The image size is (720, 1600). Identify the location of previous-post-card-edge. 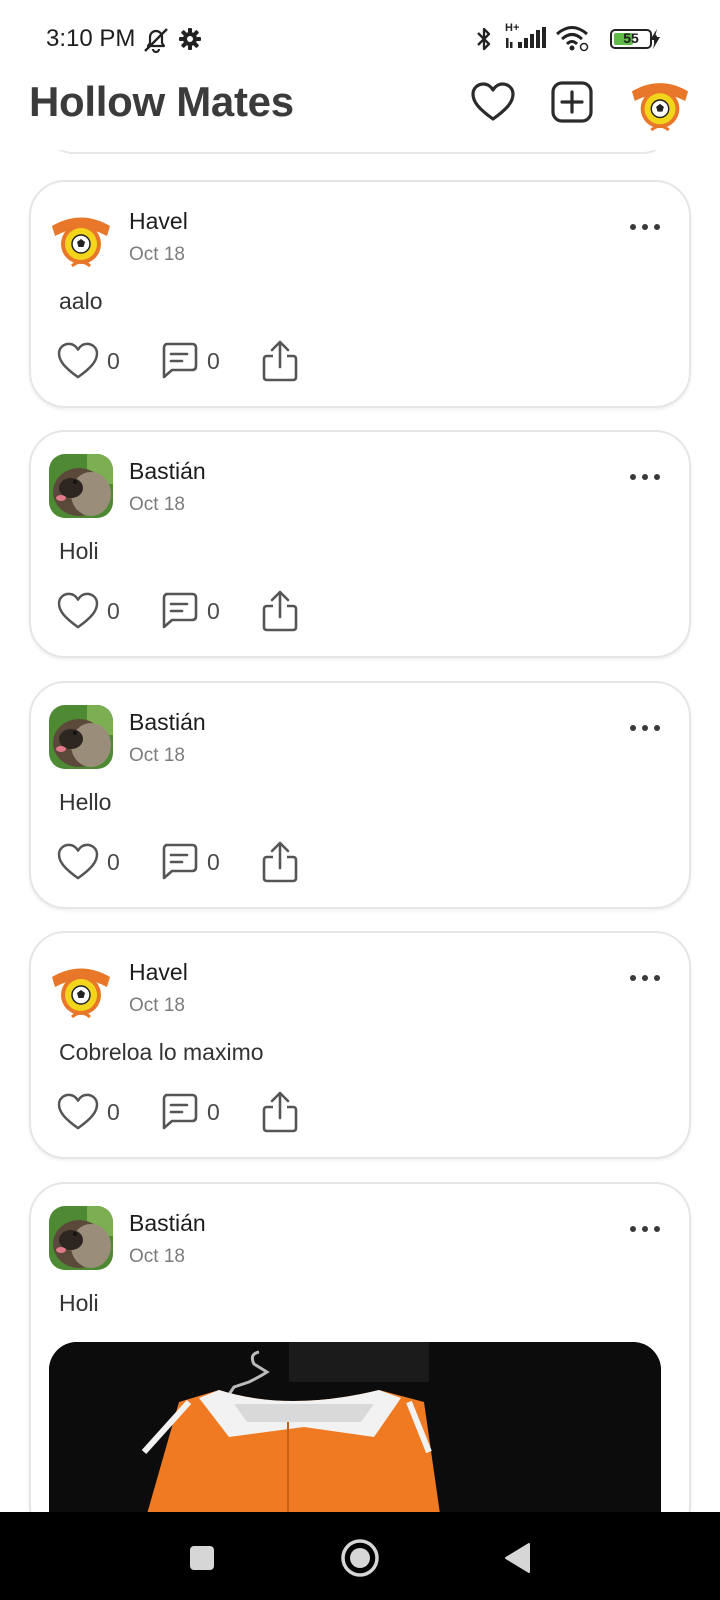
(358, 152).